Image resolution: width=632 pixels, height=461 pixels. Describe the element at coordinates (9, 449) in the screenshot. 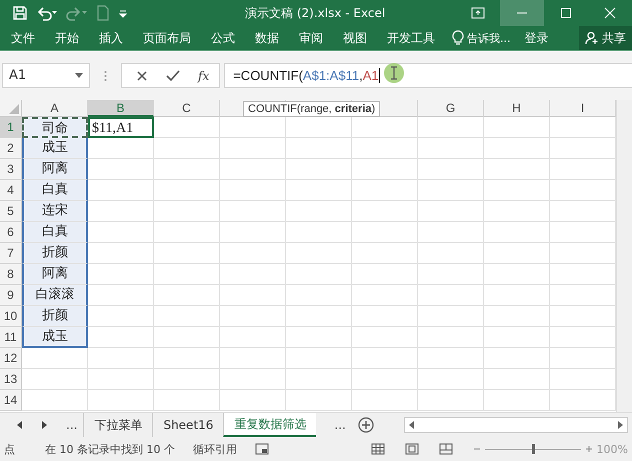

I see `mode-indicator: 点` at that location.